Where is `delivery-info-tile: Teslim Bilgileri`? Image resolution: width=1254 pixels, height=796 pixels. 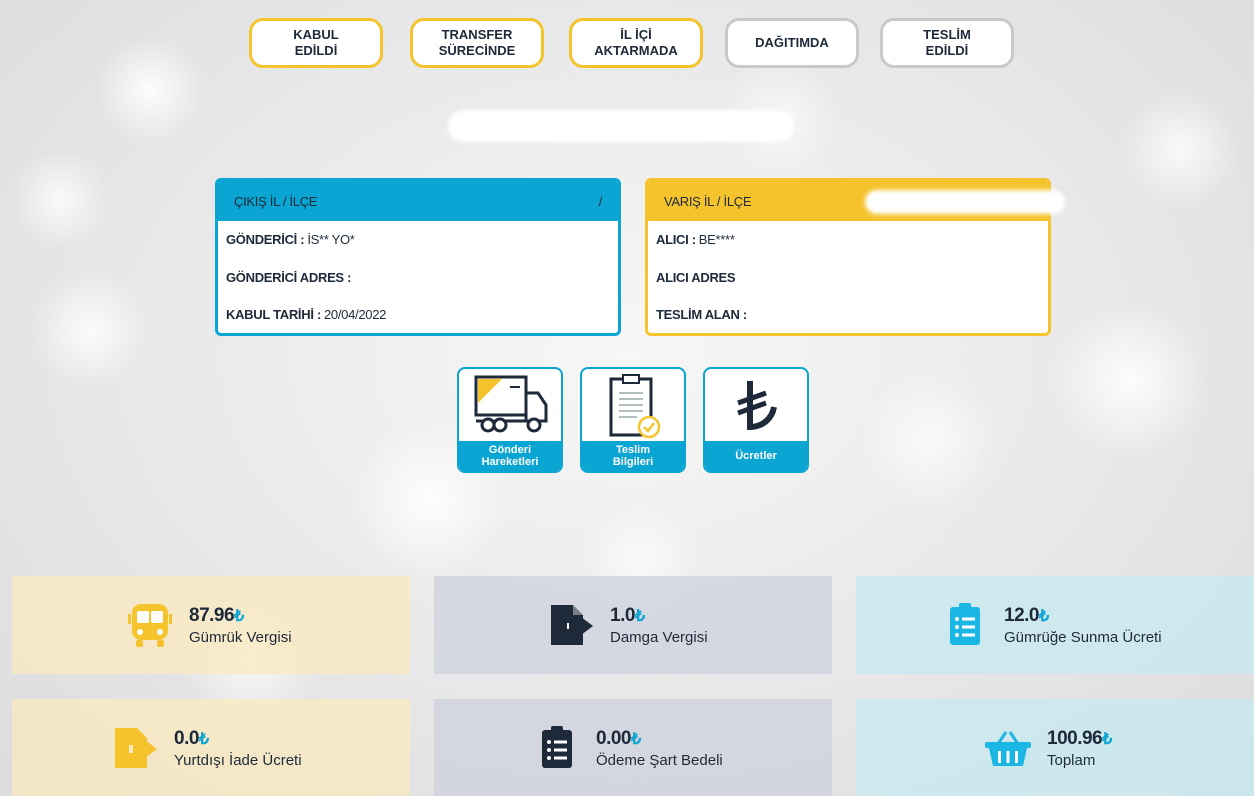 delivery-info-tile: Teslim Bilgileri is located at coordinates (633, 420).